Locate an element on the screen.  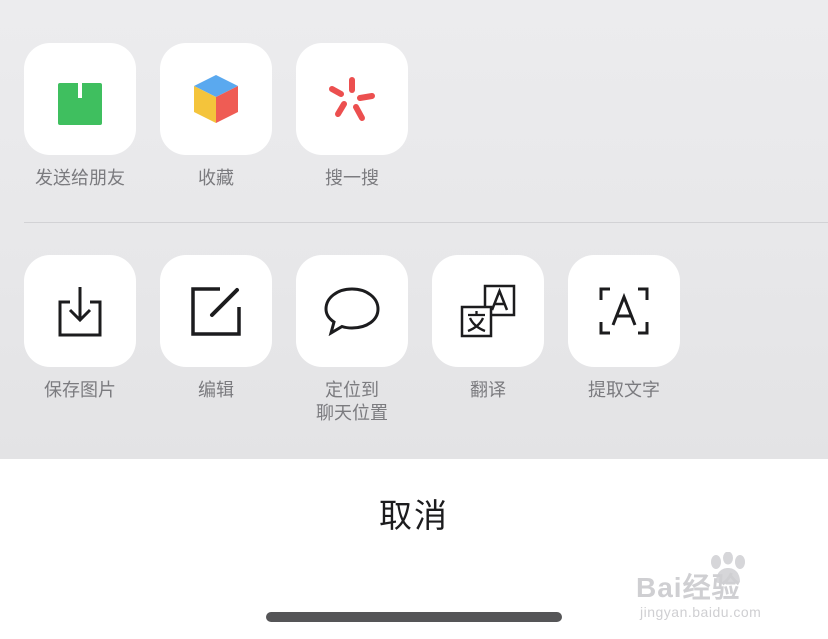
section-divider is located at coordinates (426, 222).